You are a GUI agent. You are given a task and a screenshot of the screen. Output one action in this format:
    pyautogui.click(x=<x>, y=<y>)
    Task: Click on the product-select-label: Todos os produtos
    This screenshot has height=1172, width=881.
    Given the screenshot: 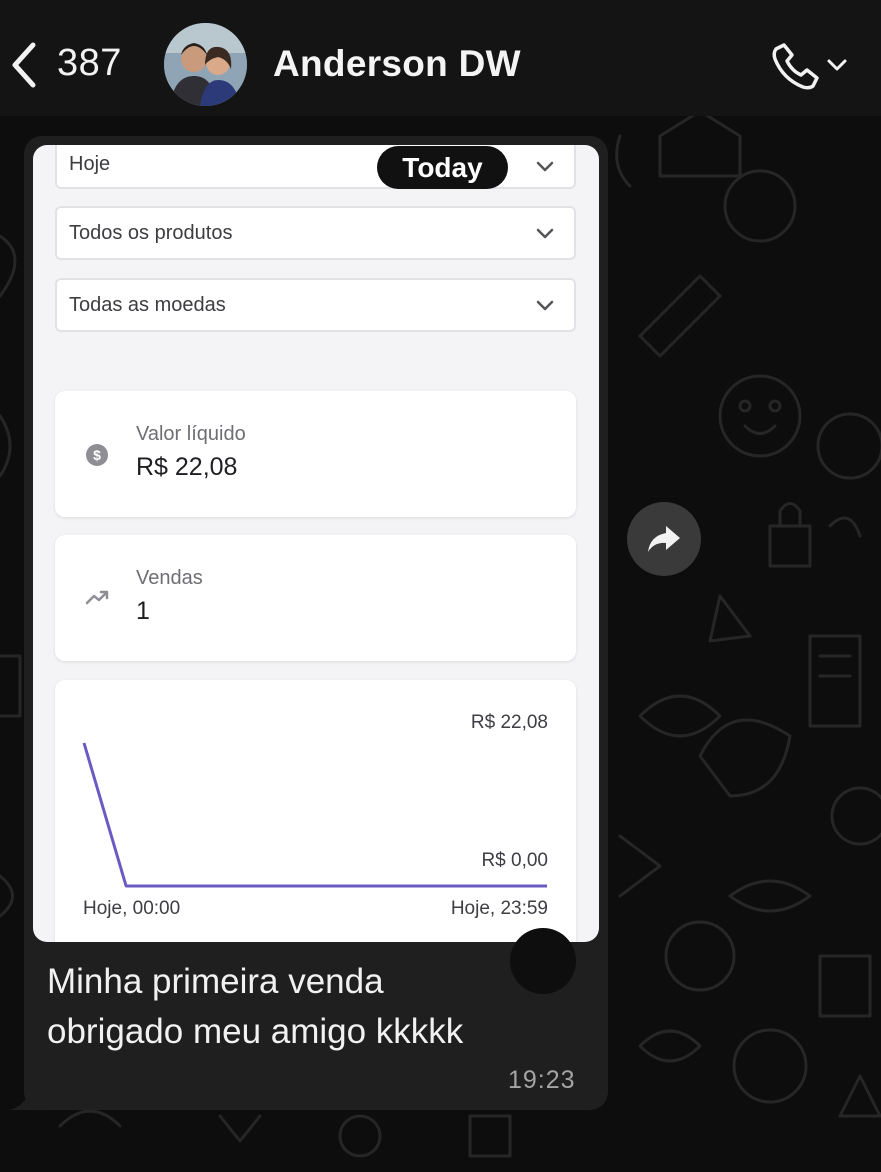 What is the action you would take?
    pyautogui.click(x=151, y=233)
    